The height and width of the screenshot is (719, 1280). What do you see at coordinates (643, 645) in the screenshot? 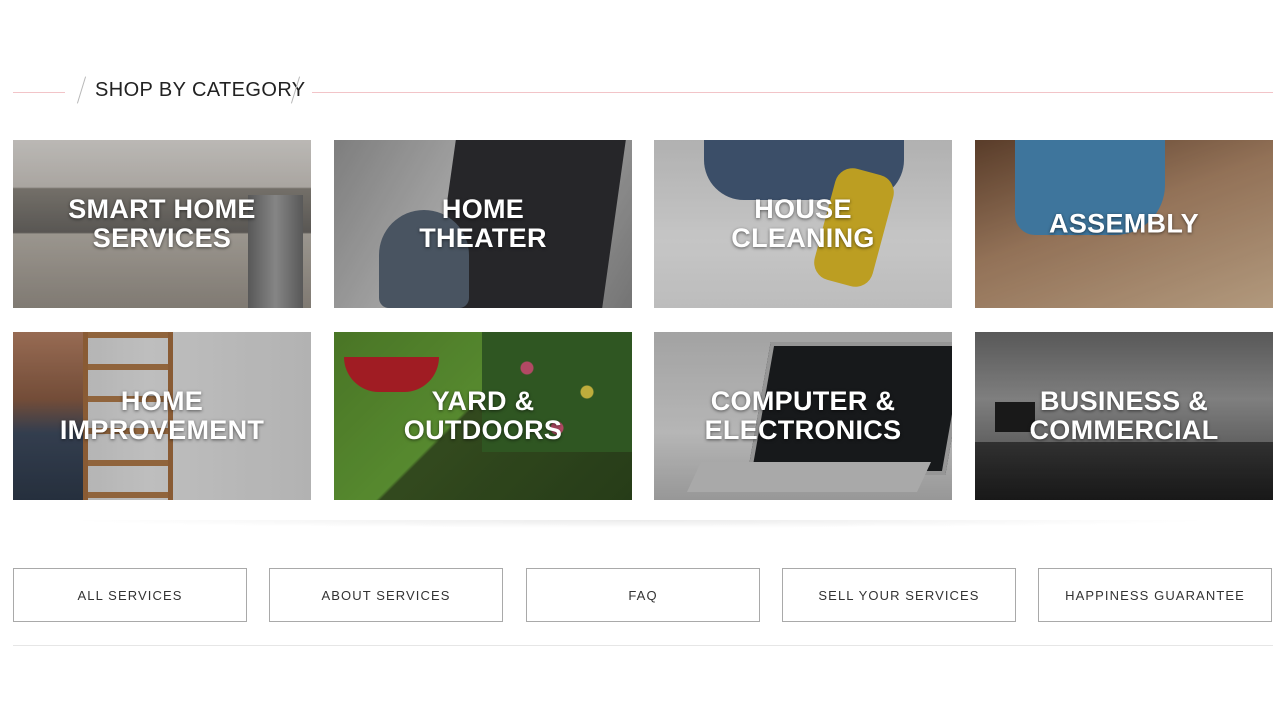
I see `bottom-divider` at bounding box center [643, 645].